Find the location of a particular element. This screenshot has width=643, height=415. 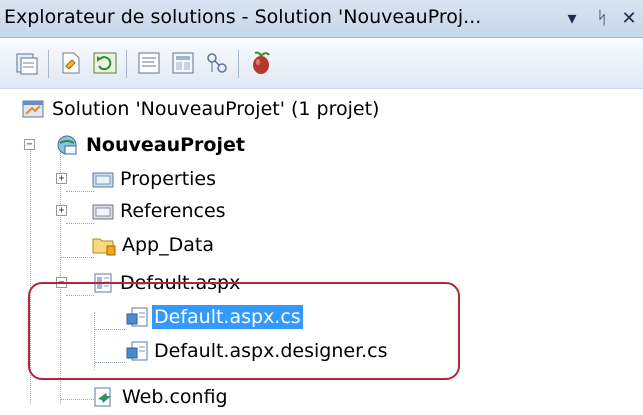

references-folder-icon is located at coordinates (103, 211).